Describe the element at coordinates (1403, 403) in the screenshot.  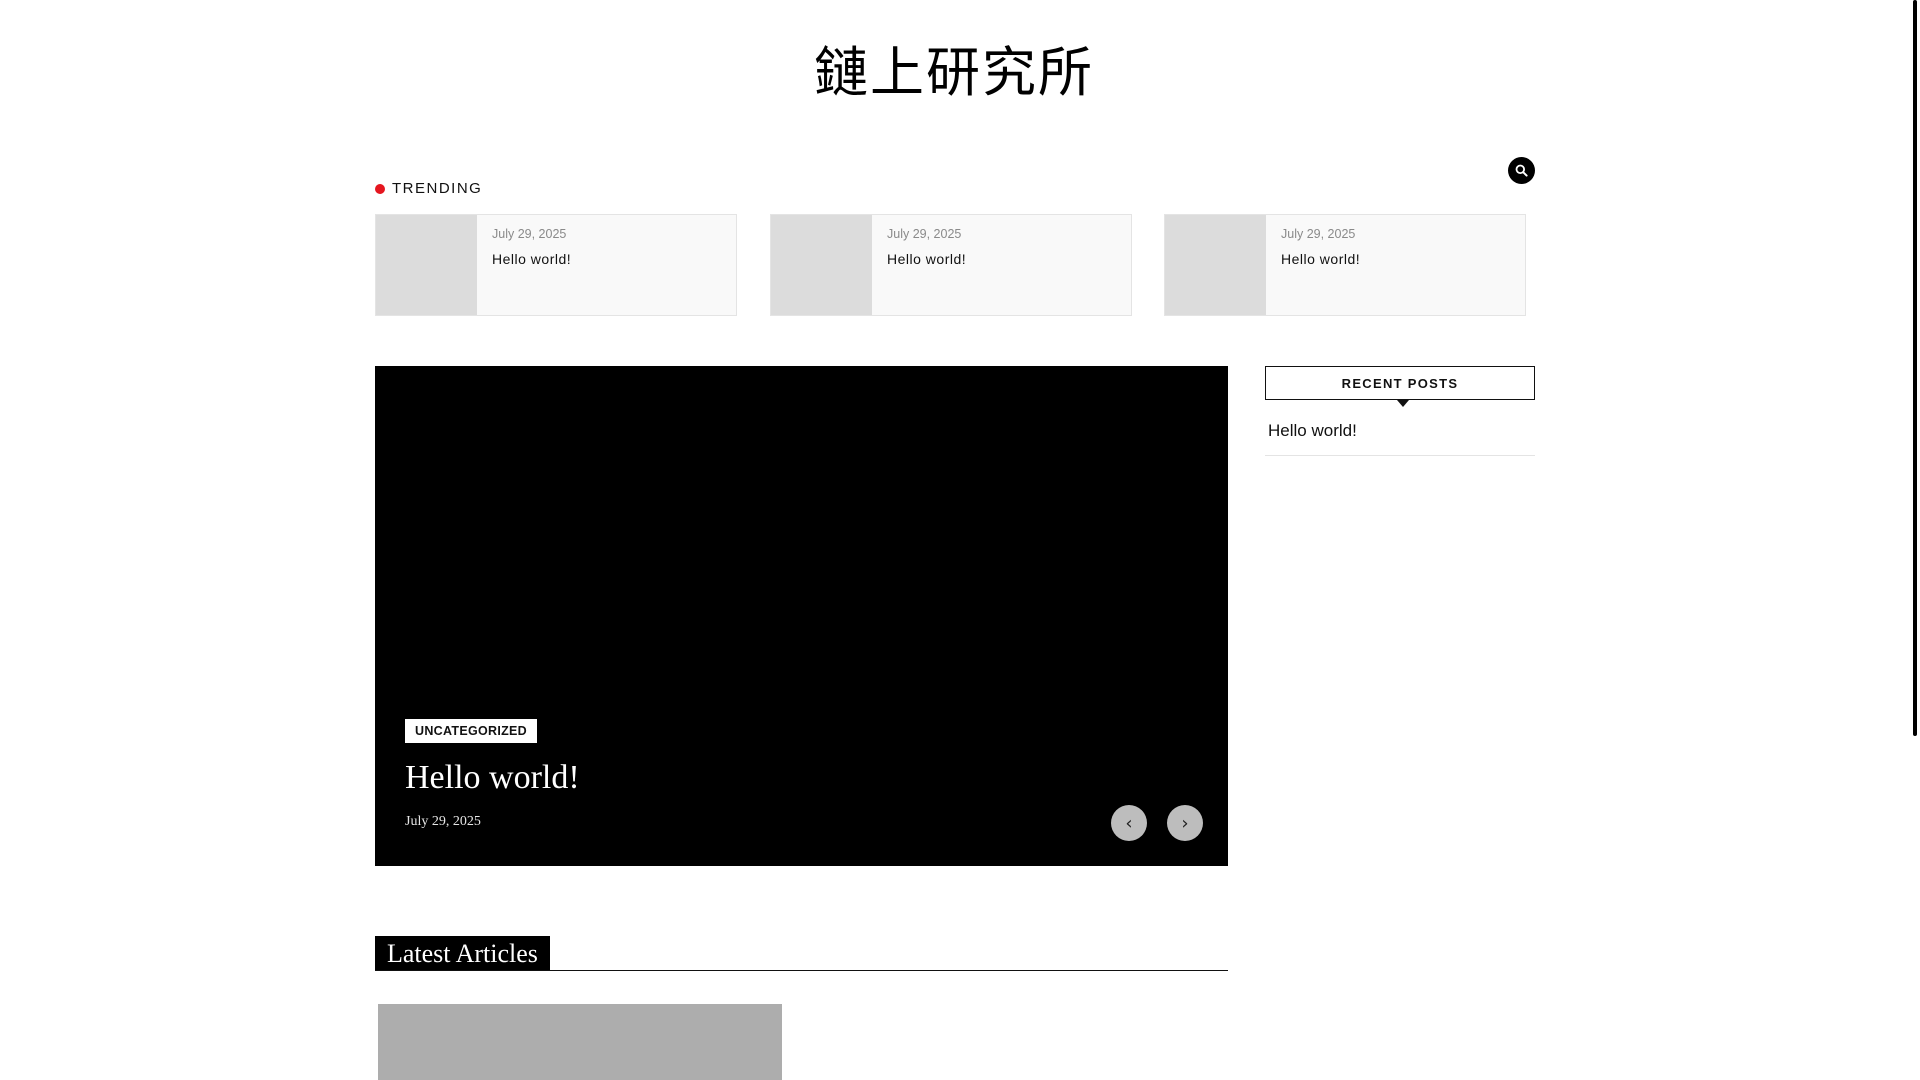
I see `recent-posts-pointer` at that location.